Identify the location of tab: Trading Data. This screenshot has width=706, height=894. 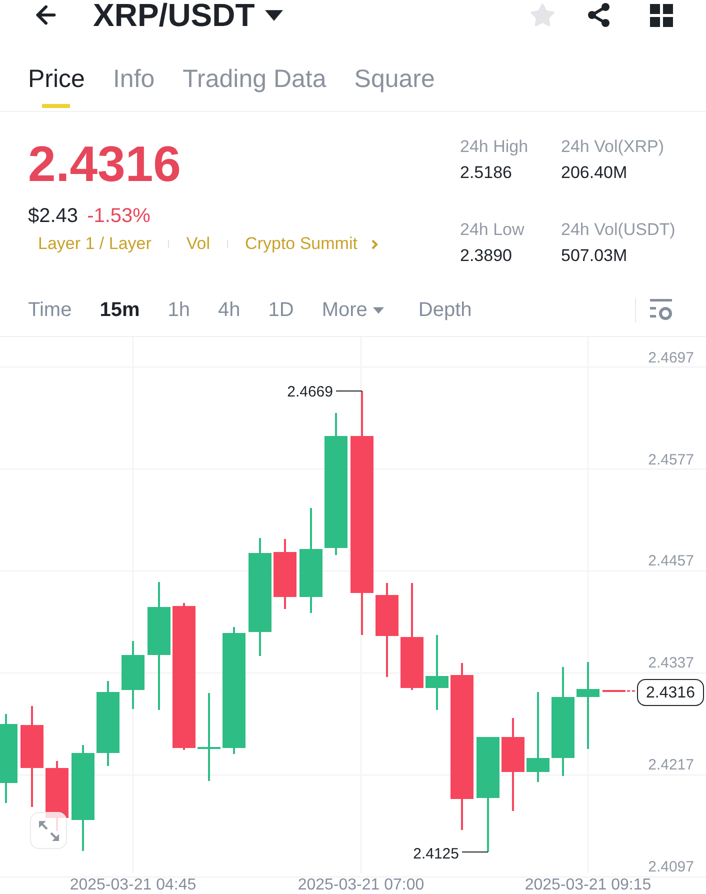
(254, 85).